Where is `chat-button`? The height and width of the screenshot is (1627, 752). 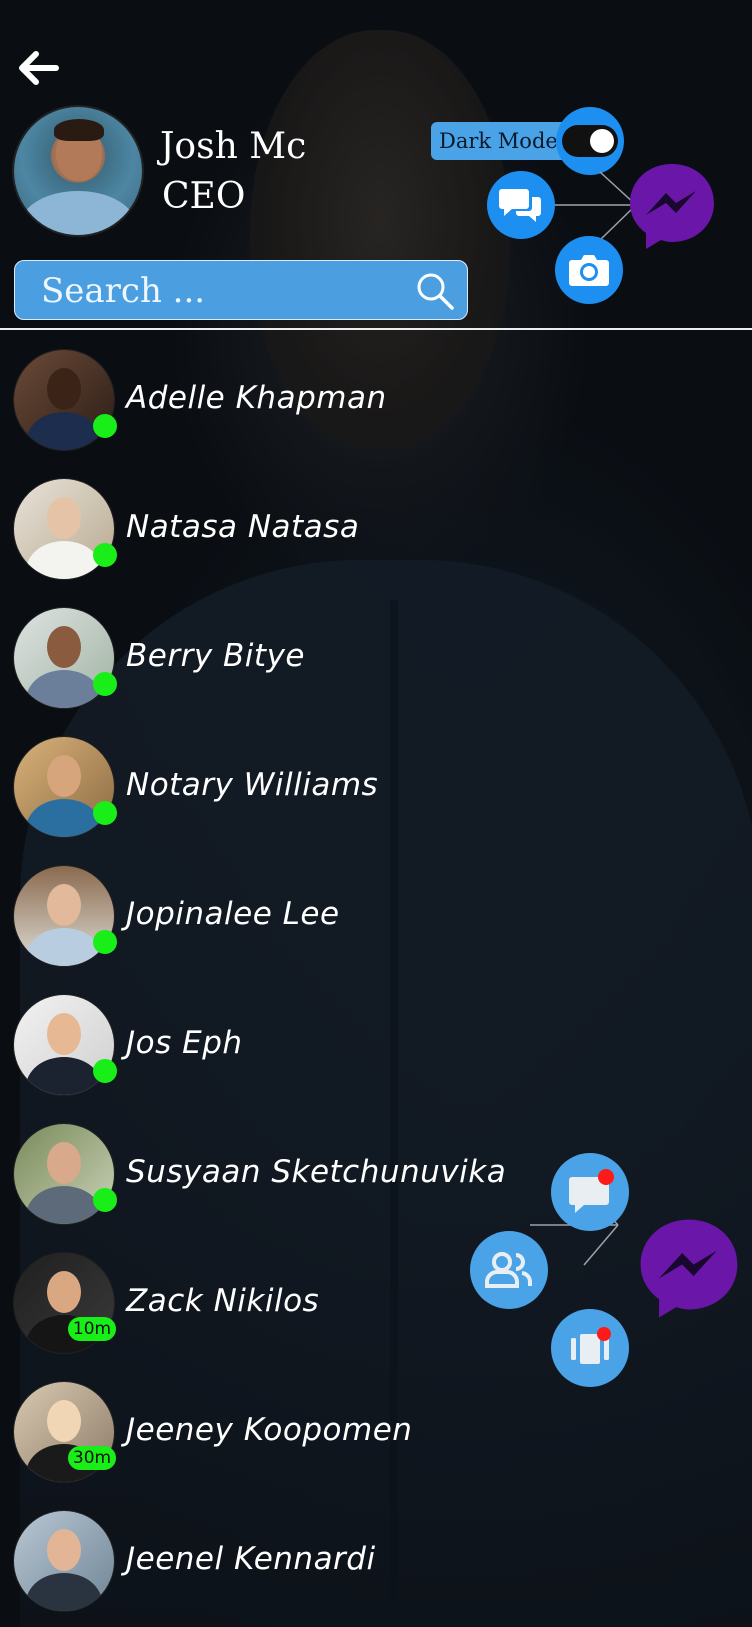 chat-button is located at coordinates (521, 205).